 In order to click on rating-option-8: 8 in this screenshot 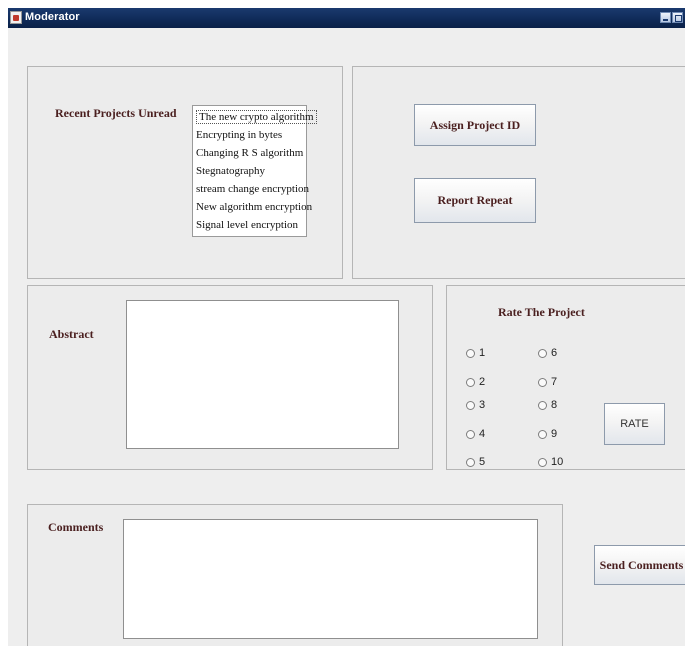, I will do `click(547, 405)`.